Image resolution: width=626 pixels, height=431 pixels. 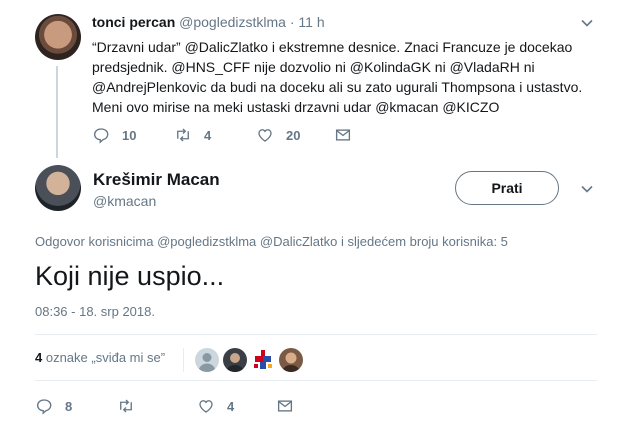 I want to click on thread-line, so click(x=57, y=112).